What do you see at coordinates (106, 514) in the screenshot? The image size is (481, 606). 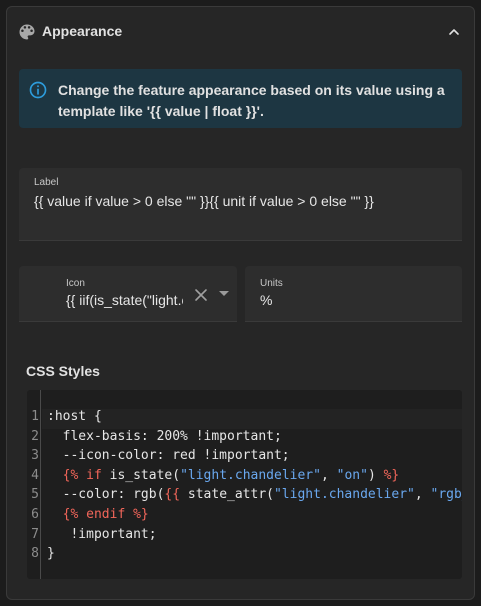 I see `code-token: endif` at bounding box center [106, 514].